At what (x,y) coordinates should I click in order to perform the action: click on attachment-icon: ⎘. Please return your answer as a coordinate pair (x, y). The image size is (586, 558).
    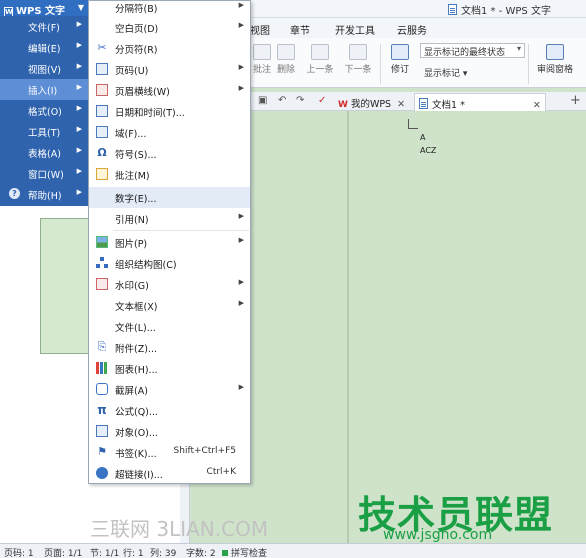
    Looking at the image, I should click on (102, 346).